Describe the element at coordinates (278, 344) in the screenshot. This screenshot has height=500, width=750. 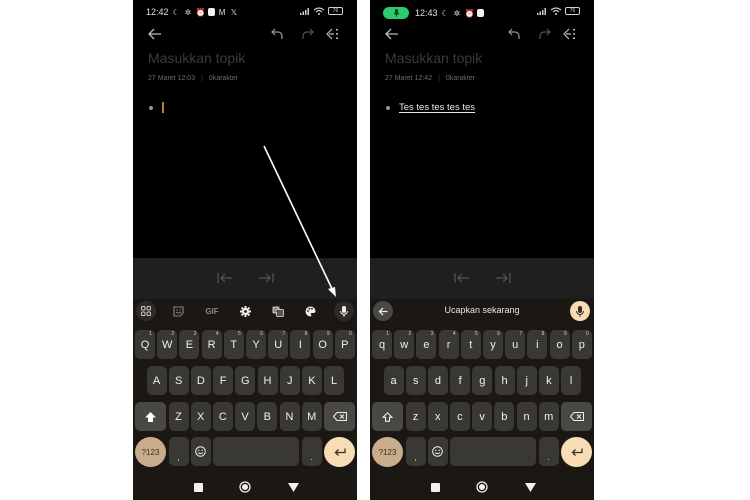
I see `key-u: U7` at that location.